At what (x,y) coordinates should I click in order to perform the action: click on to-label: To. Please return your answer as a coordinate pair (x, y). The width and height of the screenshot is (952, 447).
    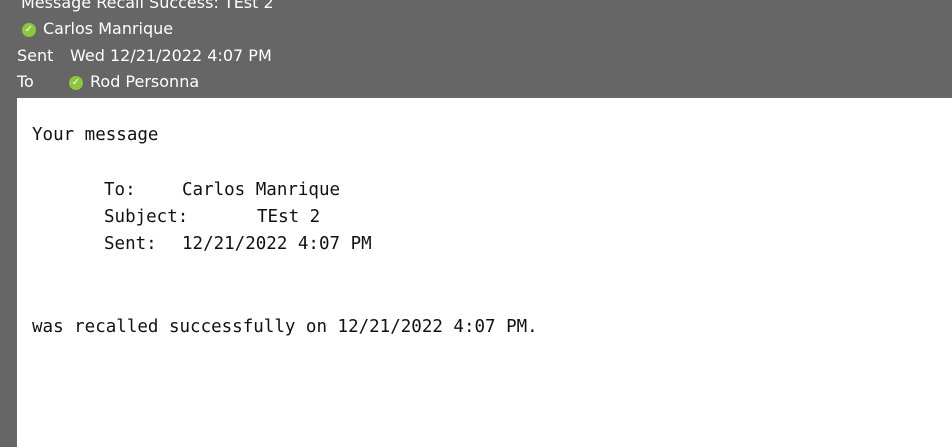
    Looking at the image, I should click on (25, 81).